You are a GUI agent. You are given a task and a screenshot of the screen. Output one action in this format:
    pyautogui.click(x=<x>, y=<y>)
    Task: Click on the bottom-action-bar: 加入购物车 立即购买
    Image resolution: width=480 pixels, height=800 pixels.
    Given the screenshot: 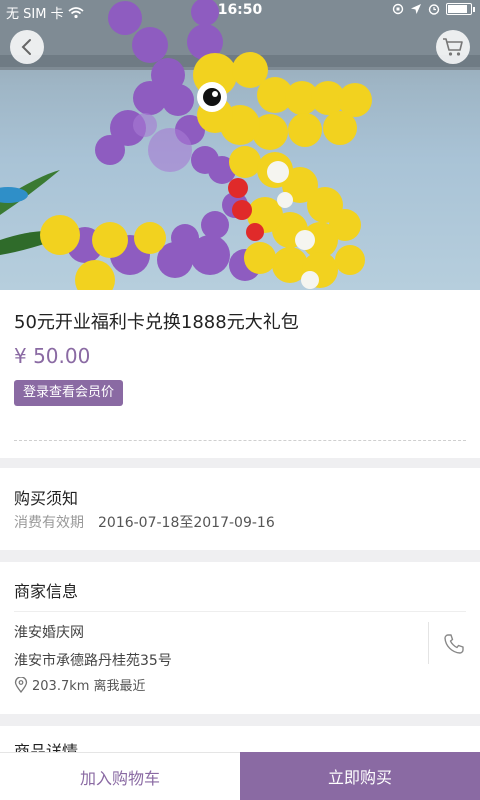 What is the action you would take?
    pyautogui.click(x=240, y=776)
    